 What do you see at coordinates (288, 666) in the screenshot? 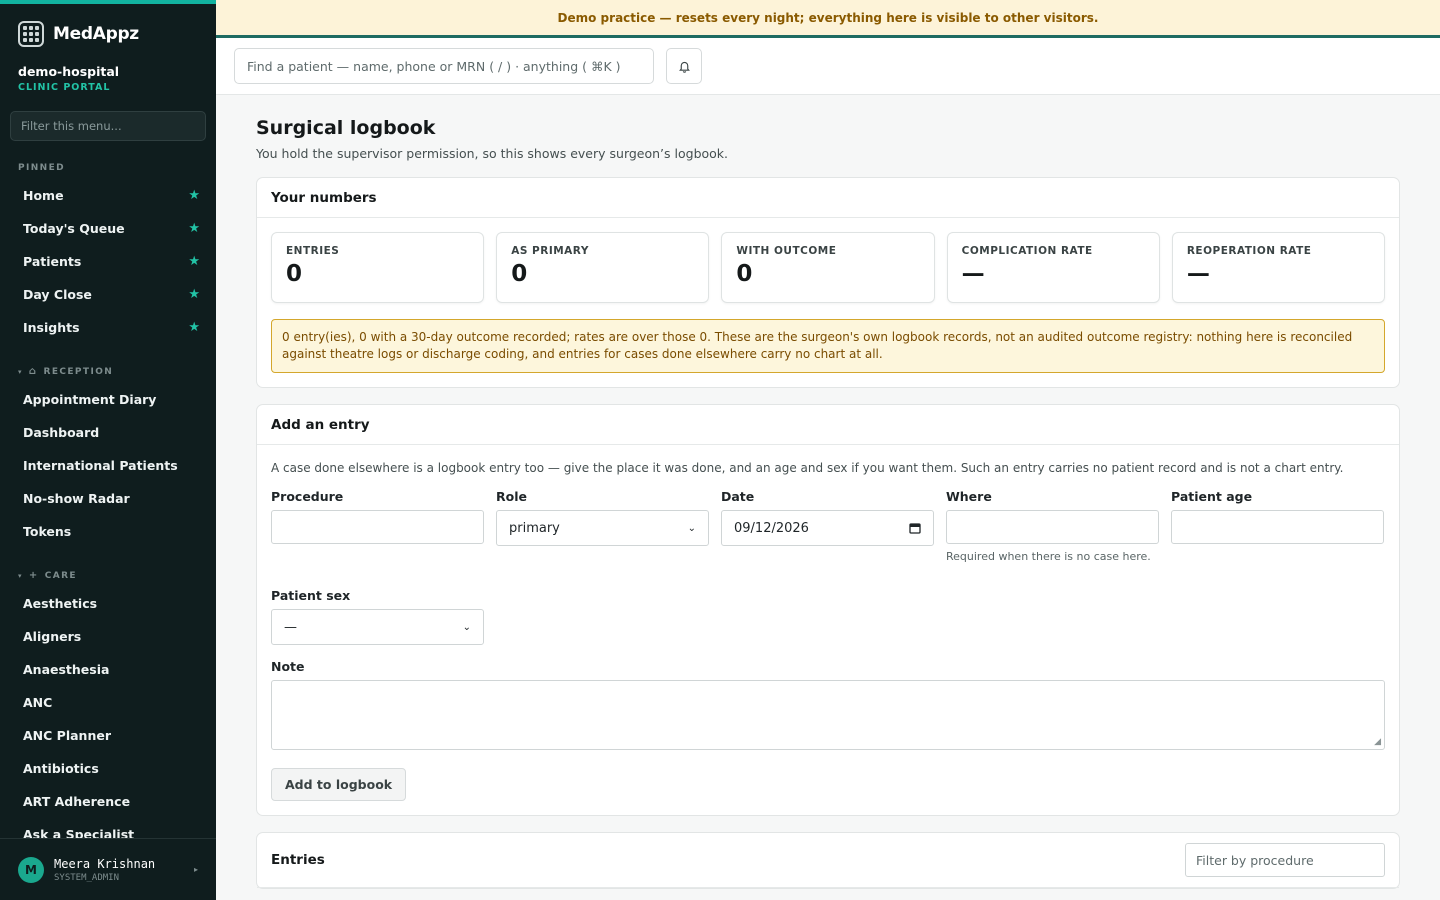
I see `note-label: Note` at bounding box center [288, 666].